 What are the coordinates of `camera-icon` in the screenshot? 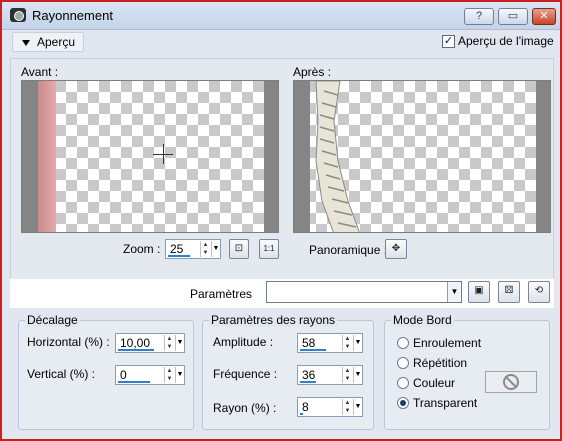 It's located at (18, 15).